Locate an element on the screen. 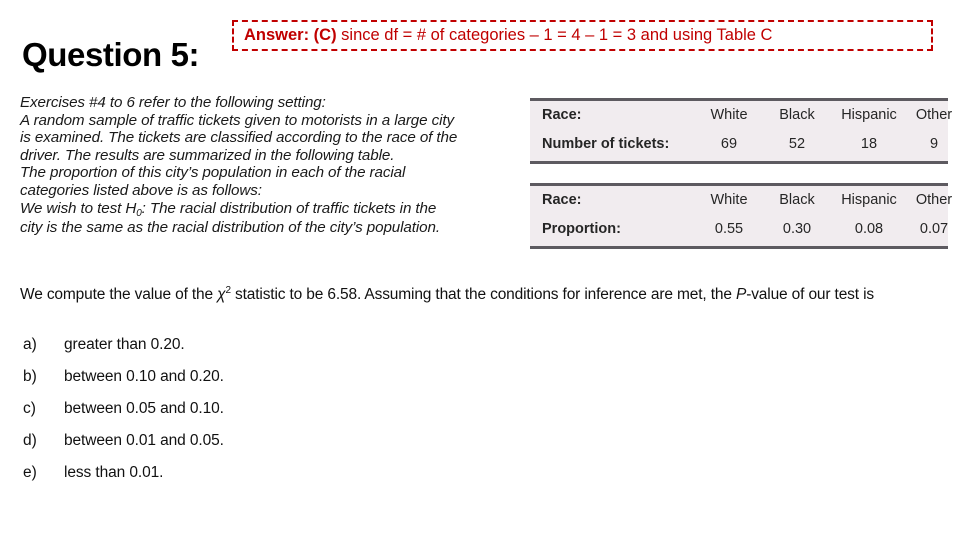 The width and height of the screenshot is (960, 540). option-key: a) is located at coordinates (30, 344).